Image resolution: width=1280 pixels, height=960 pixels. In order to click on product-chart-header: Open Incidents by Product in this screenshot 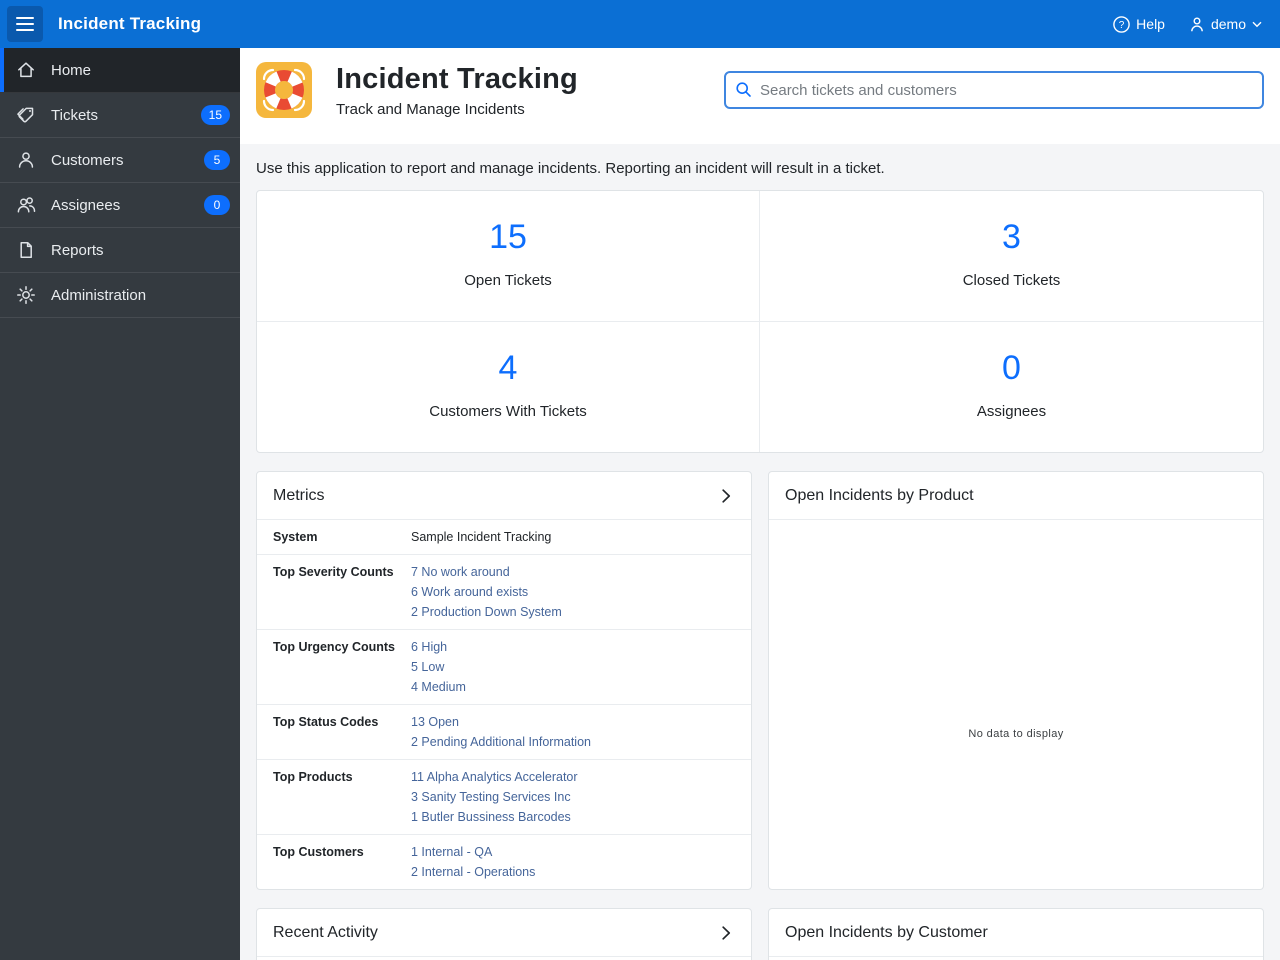, I will do `click(1016, 496)`.